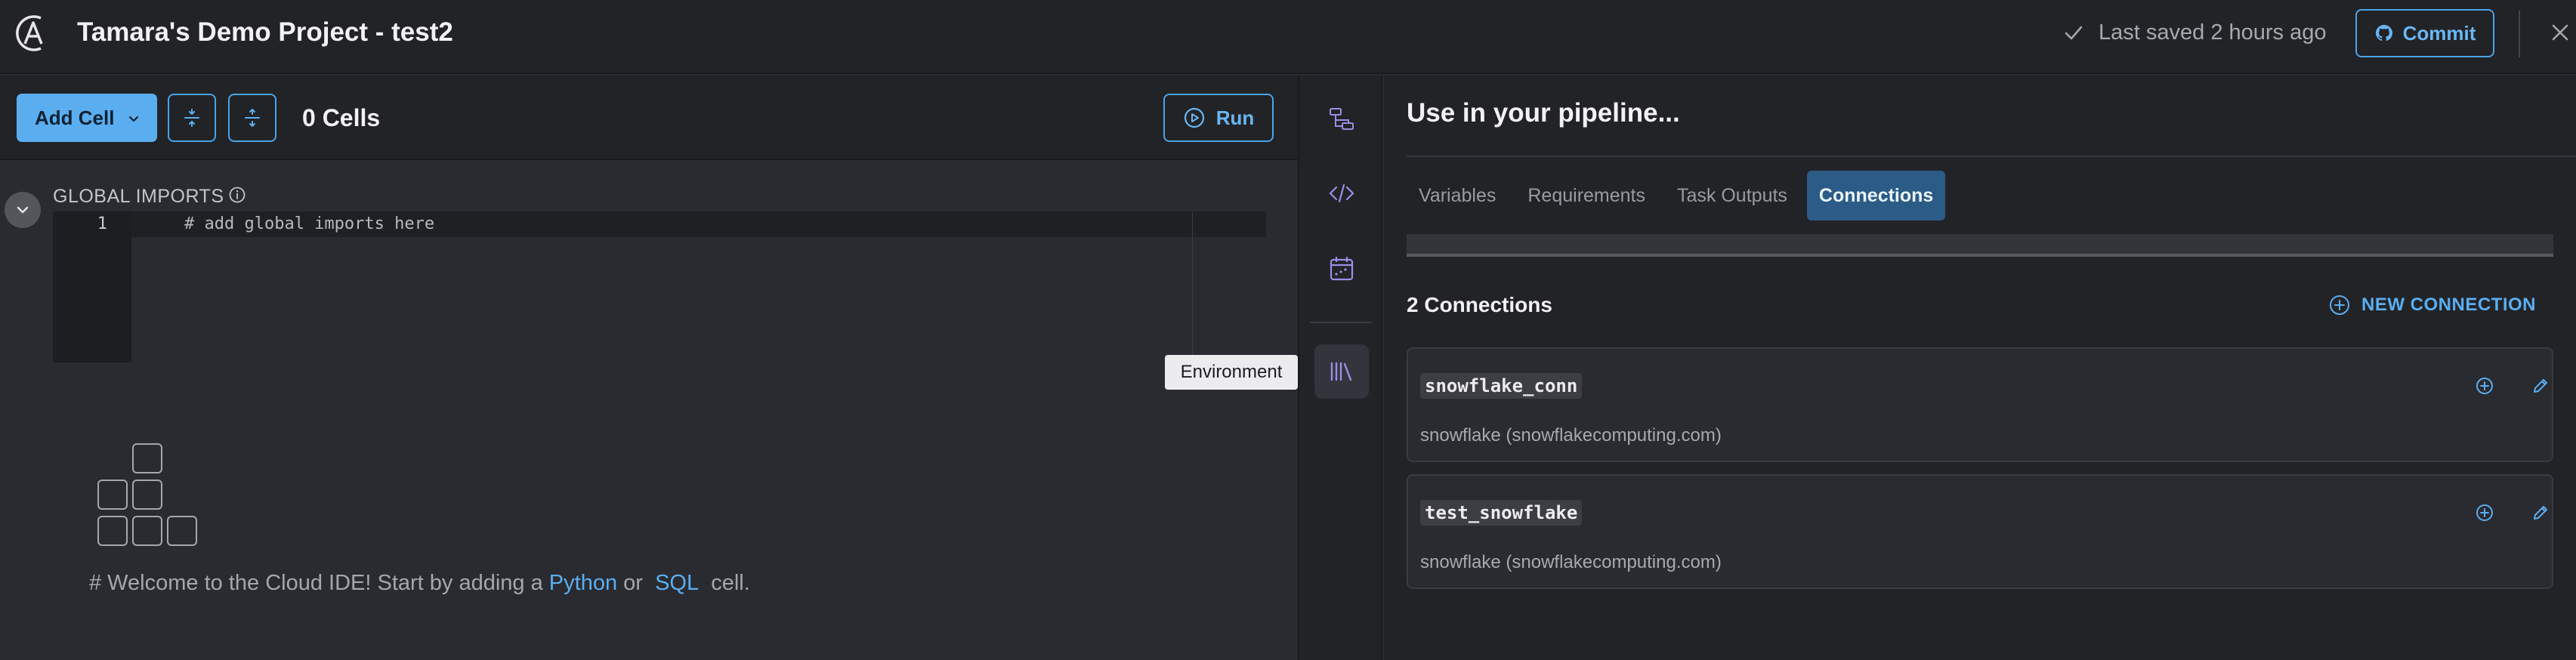 This screenshot has height=660, width=2576. I want to click on check-icon, so click(2074, 33).